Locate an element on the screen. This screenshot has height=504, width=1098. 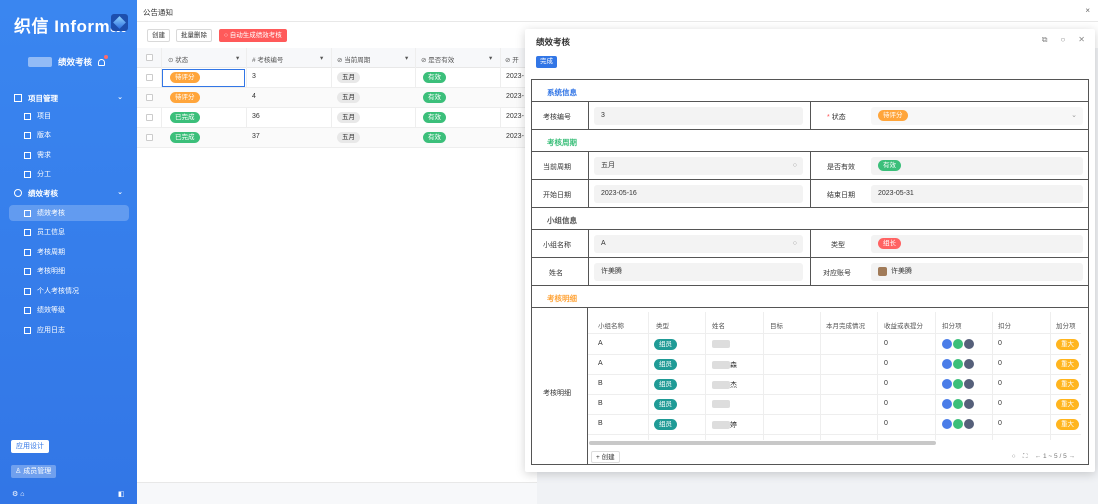
status-select: 待评分 ⌄ is located at coordinates (977, 116).